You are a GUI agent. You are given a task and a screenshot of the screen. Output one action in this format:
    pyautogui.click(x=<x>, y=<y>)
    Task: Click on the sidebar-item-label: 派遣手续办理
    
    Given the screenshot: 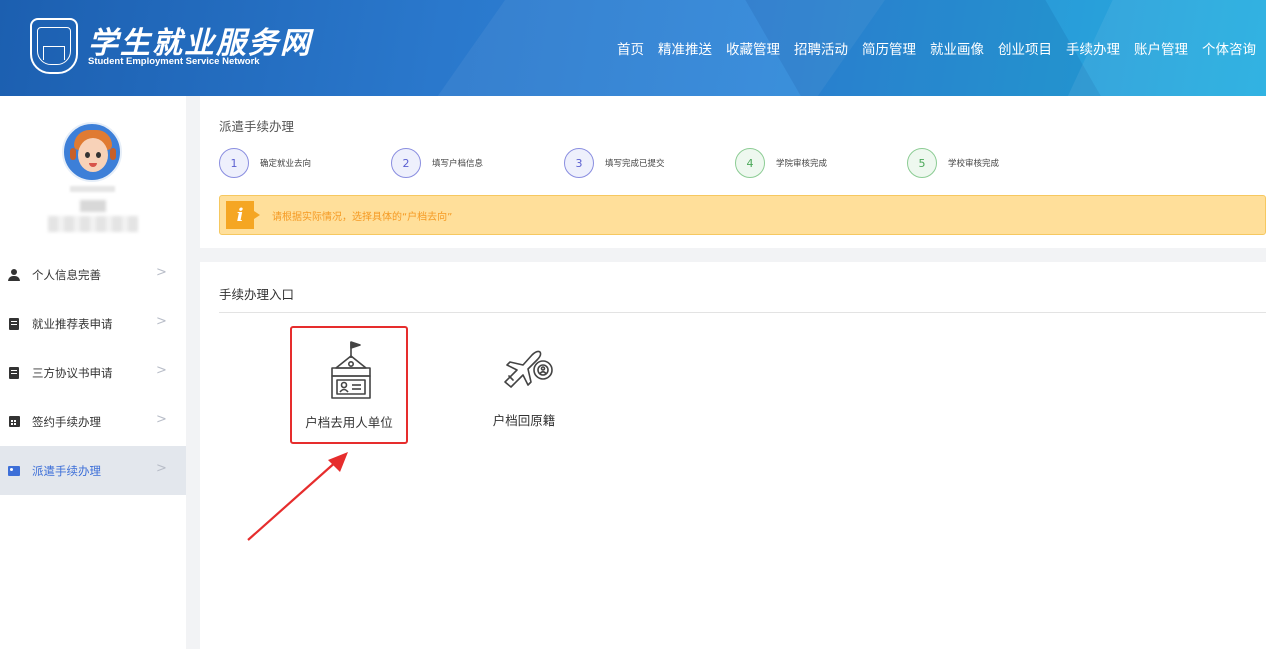 What is the action you would take?
    pyautogui.click(x=66, y=470)
    